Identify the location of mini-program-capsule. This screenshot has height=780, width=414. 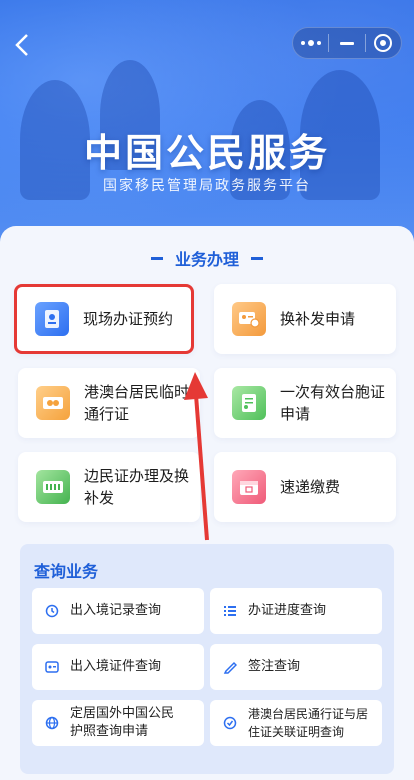
(347, 43).